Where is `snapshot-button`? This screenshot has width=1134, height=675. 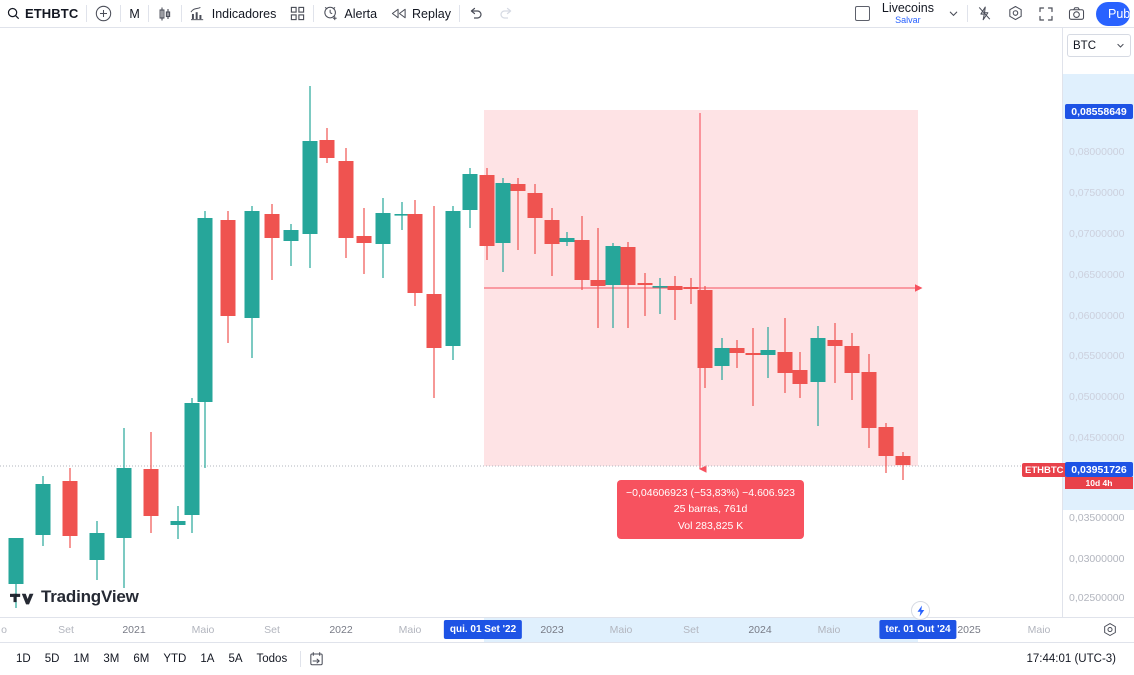 snapshot-button is located at coordinates (1076, 14).